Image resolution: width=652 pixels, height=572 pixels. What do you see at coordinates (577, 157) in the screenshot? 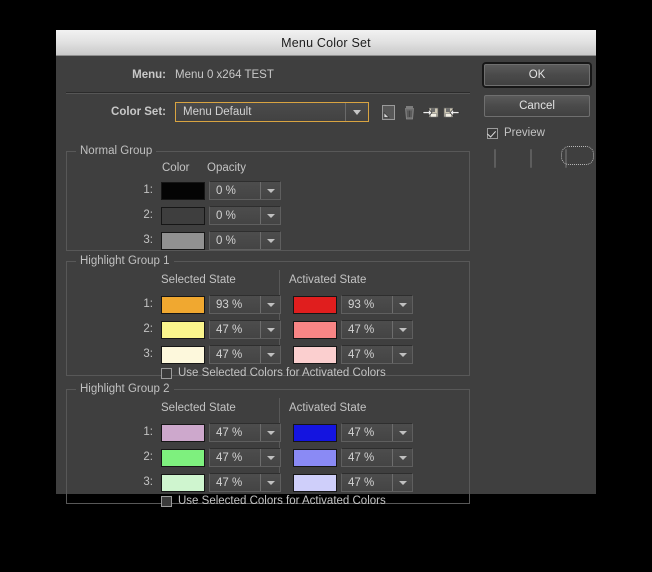
I see `button-shape-pill-selected` at bounding box center [577, 157].